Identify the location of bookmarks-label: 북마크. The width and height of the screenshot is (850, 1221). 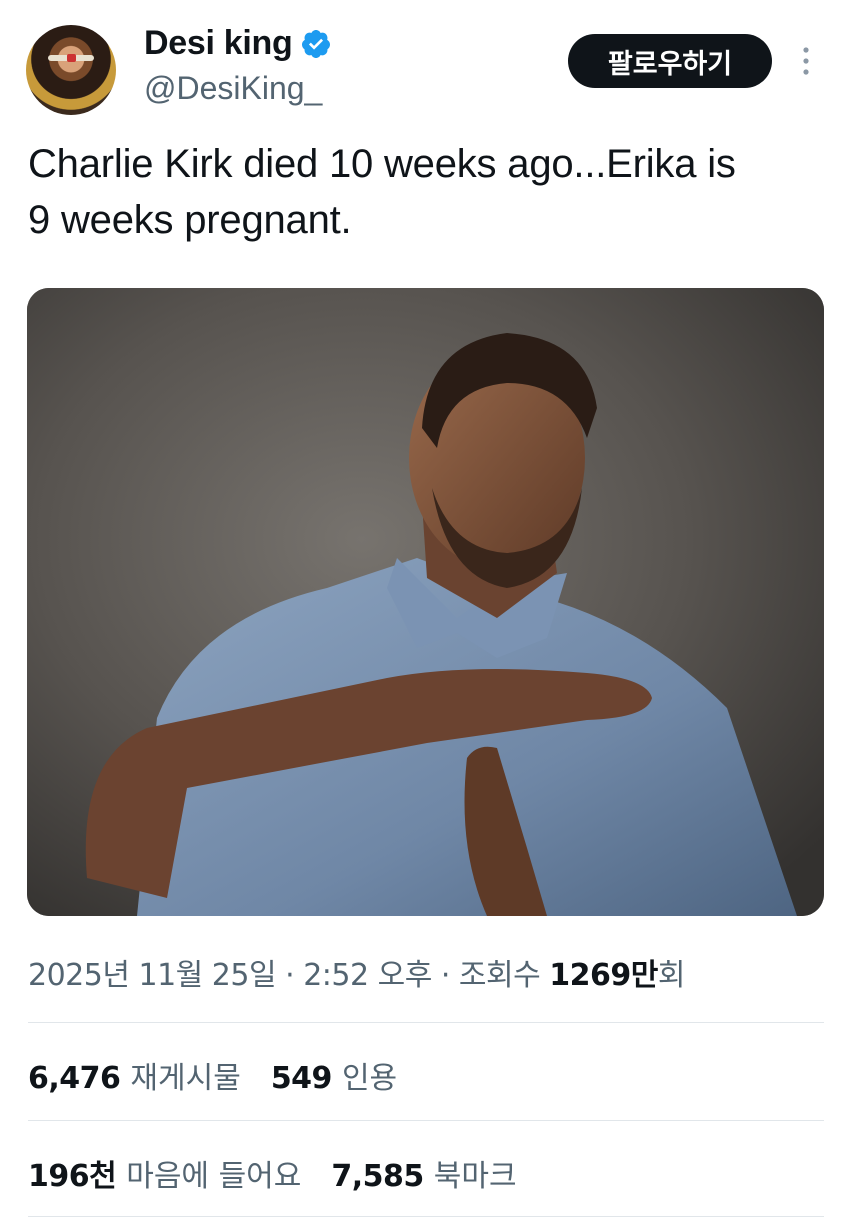
(475, 1176).